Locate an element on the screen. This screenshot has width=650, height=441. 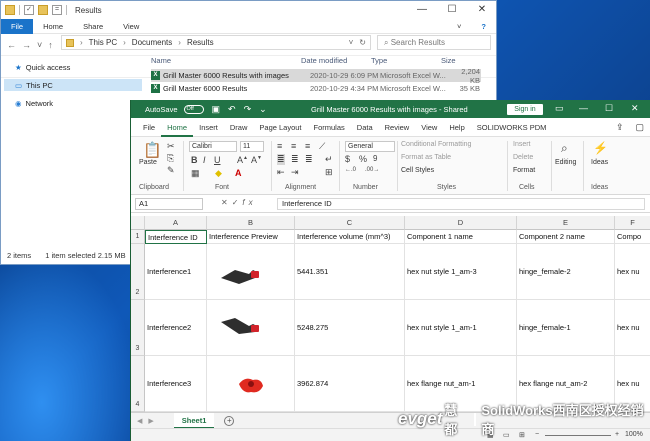
column-header: E is located at coordinates (566, 223).